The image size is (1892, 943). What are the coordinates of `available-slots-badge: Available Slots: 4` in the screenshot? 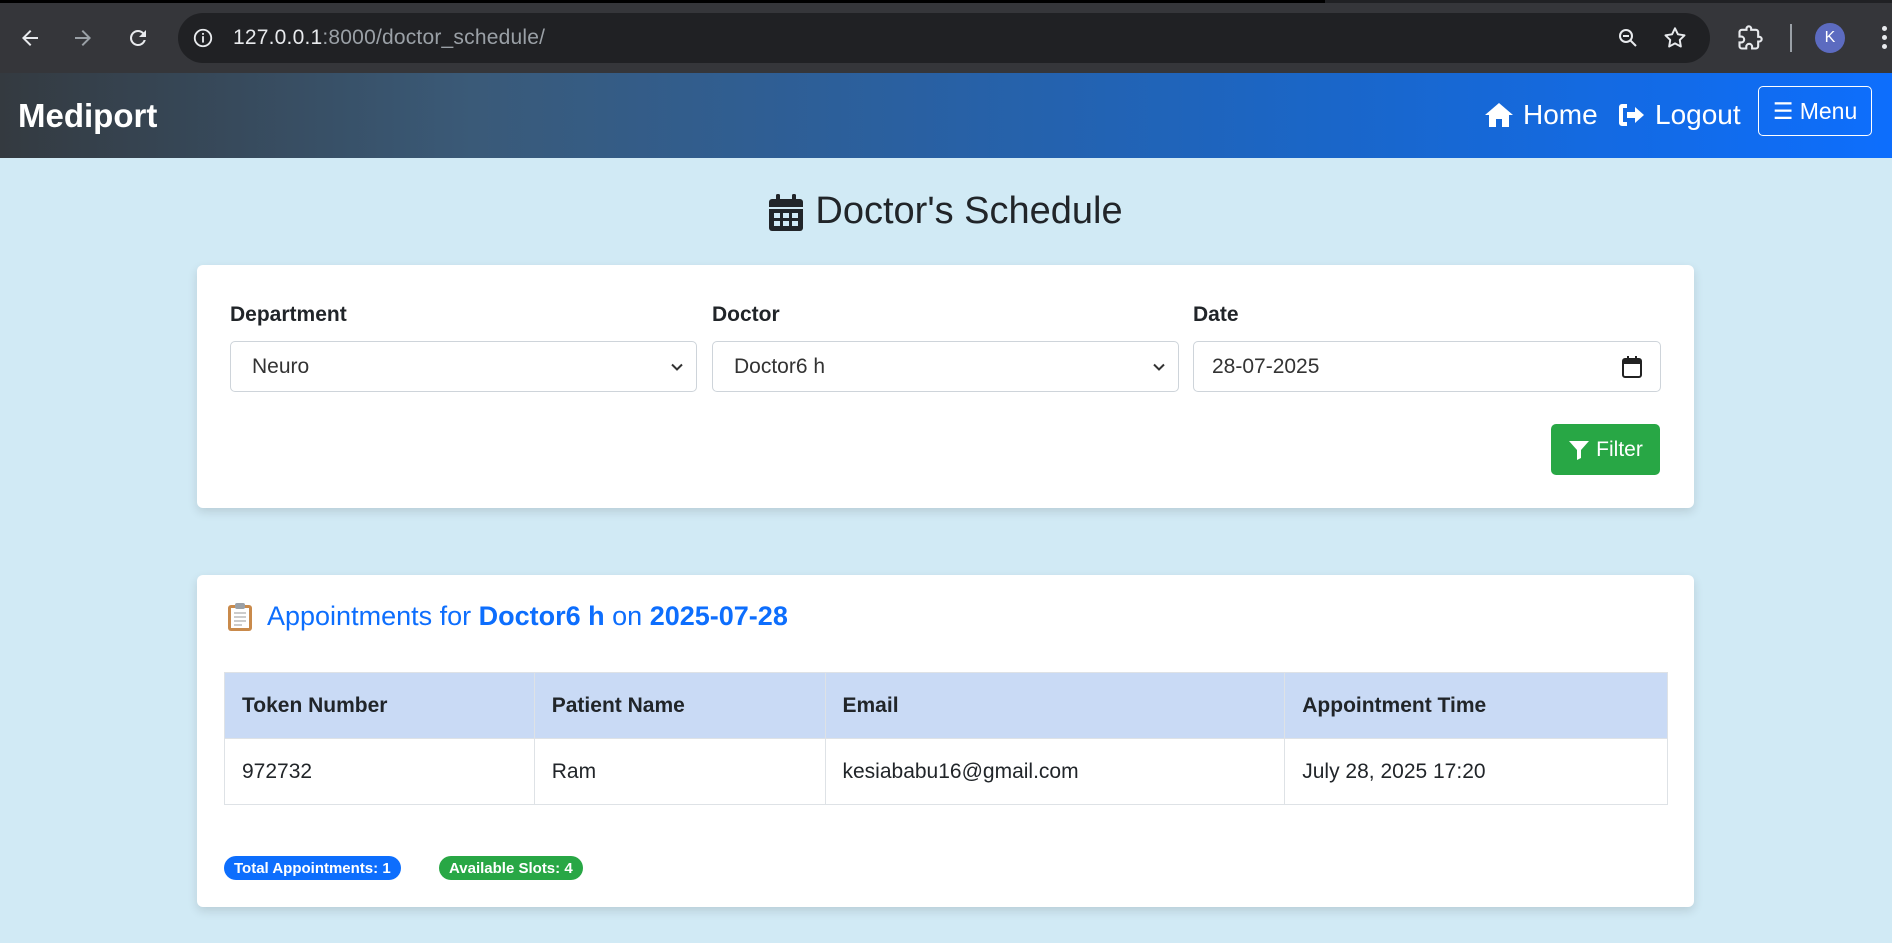 It's located at (511, 868).